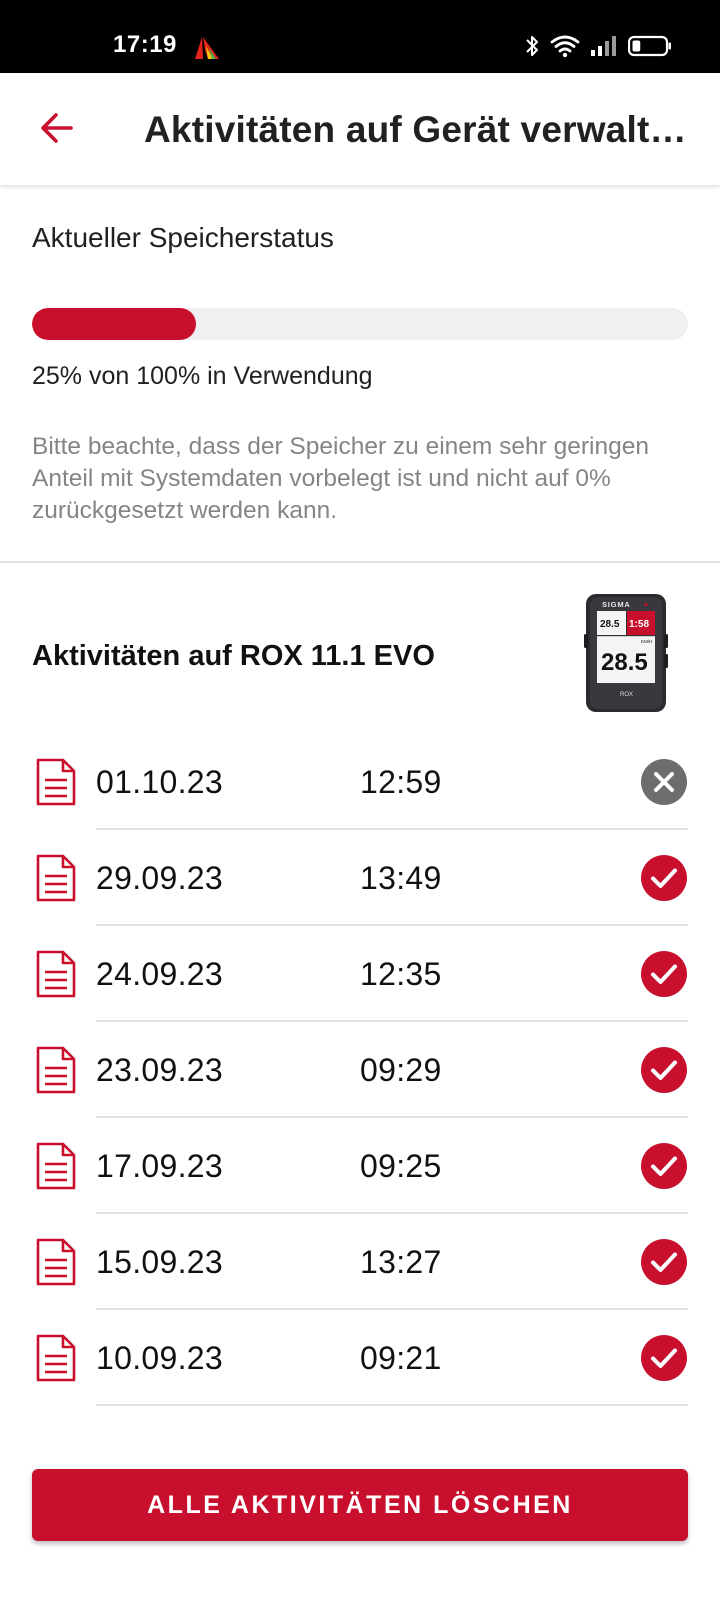 The image size is (720, 1600). I want to click on activity-row: 10.09.23 09:21, so click(360, 1358).